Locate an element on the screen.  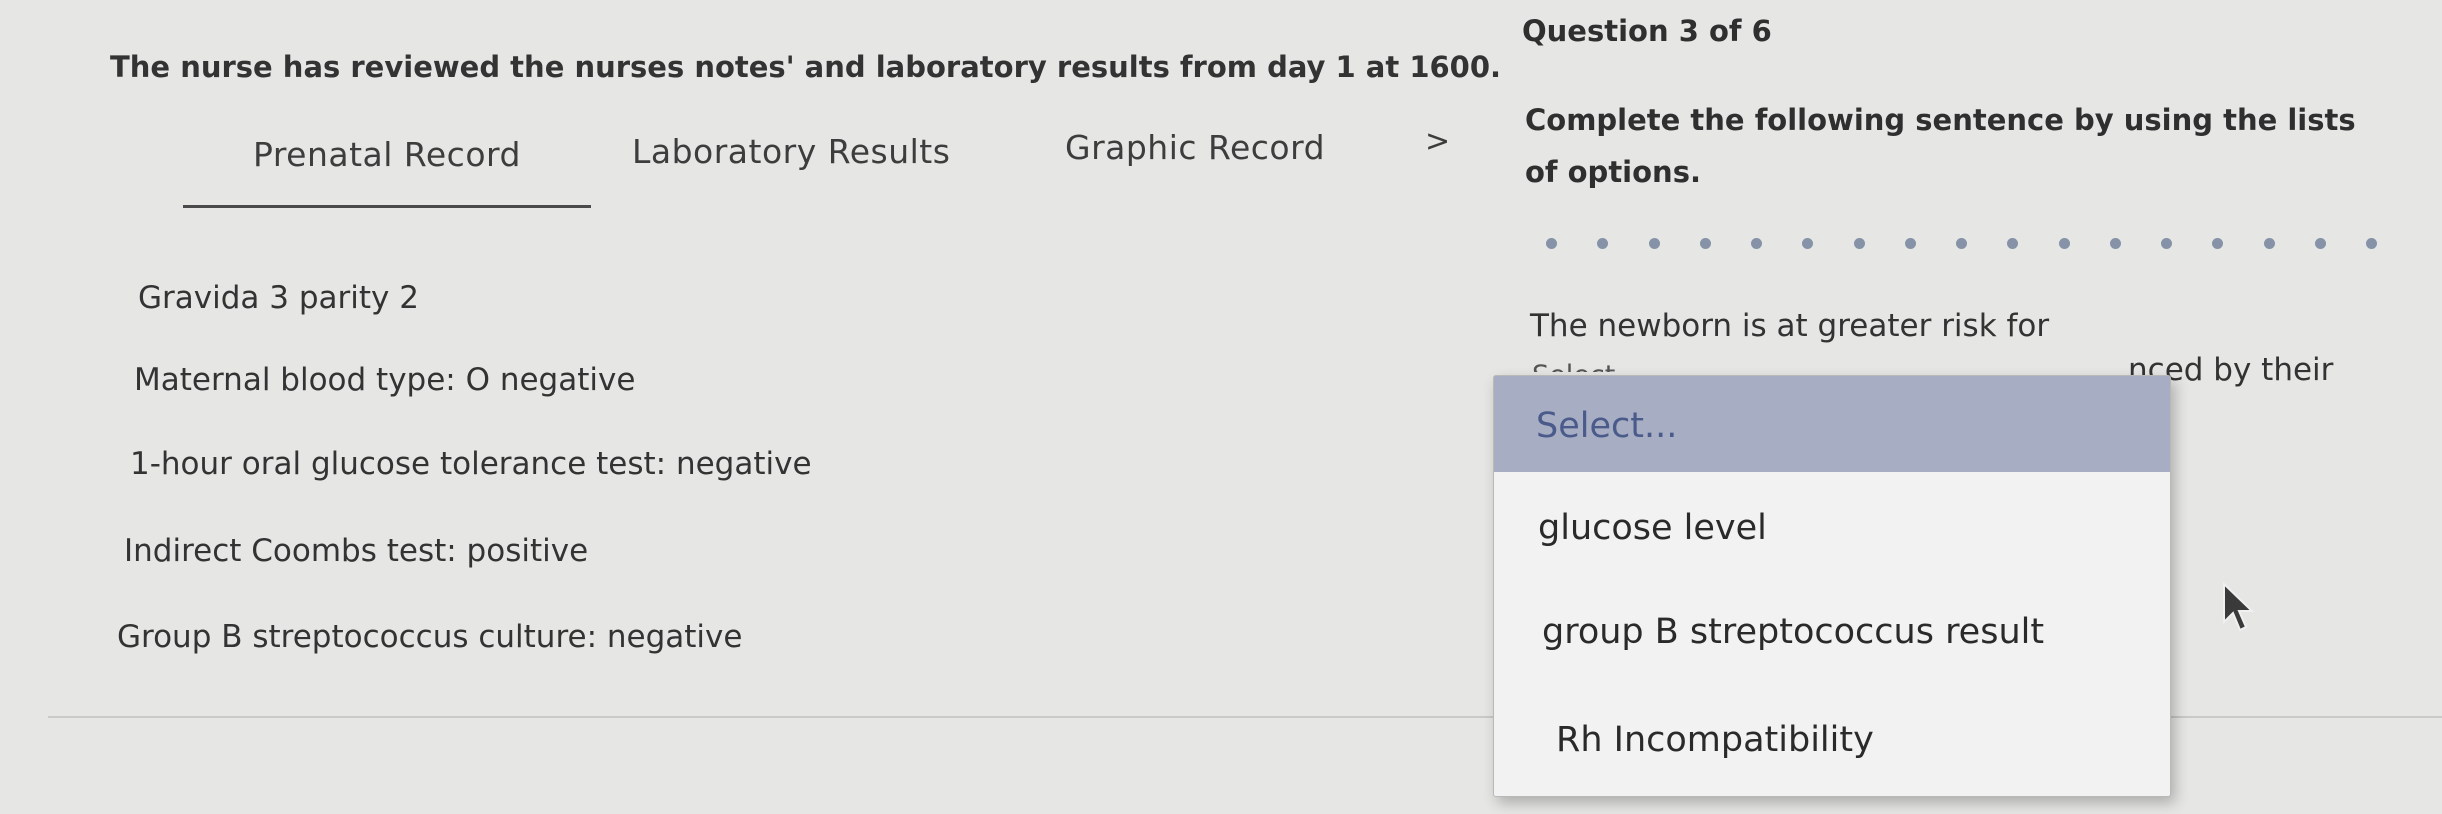
active-tab-indicator is located at coordinates (387, 206).